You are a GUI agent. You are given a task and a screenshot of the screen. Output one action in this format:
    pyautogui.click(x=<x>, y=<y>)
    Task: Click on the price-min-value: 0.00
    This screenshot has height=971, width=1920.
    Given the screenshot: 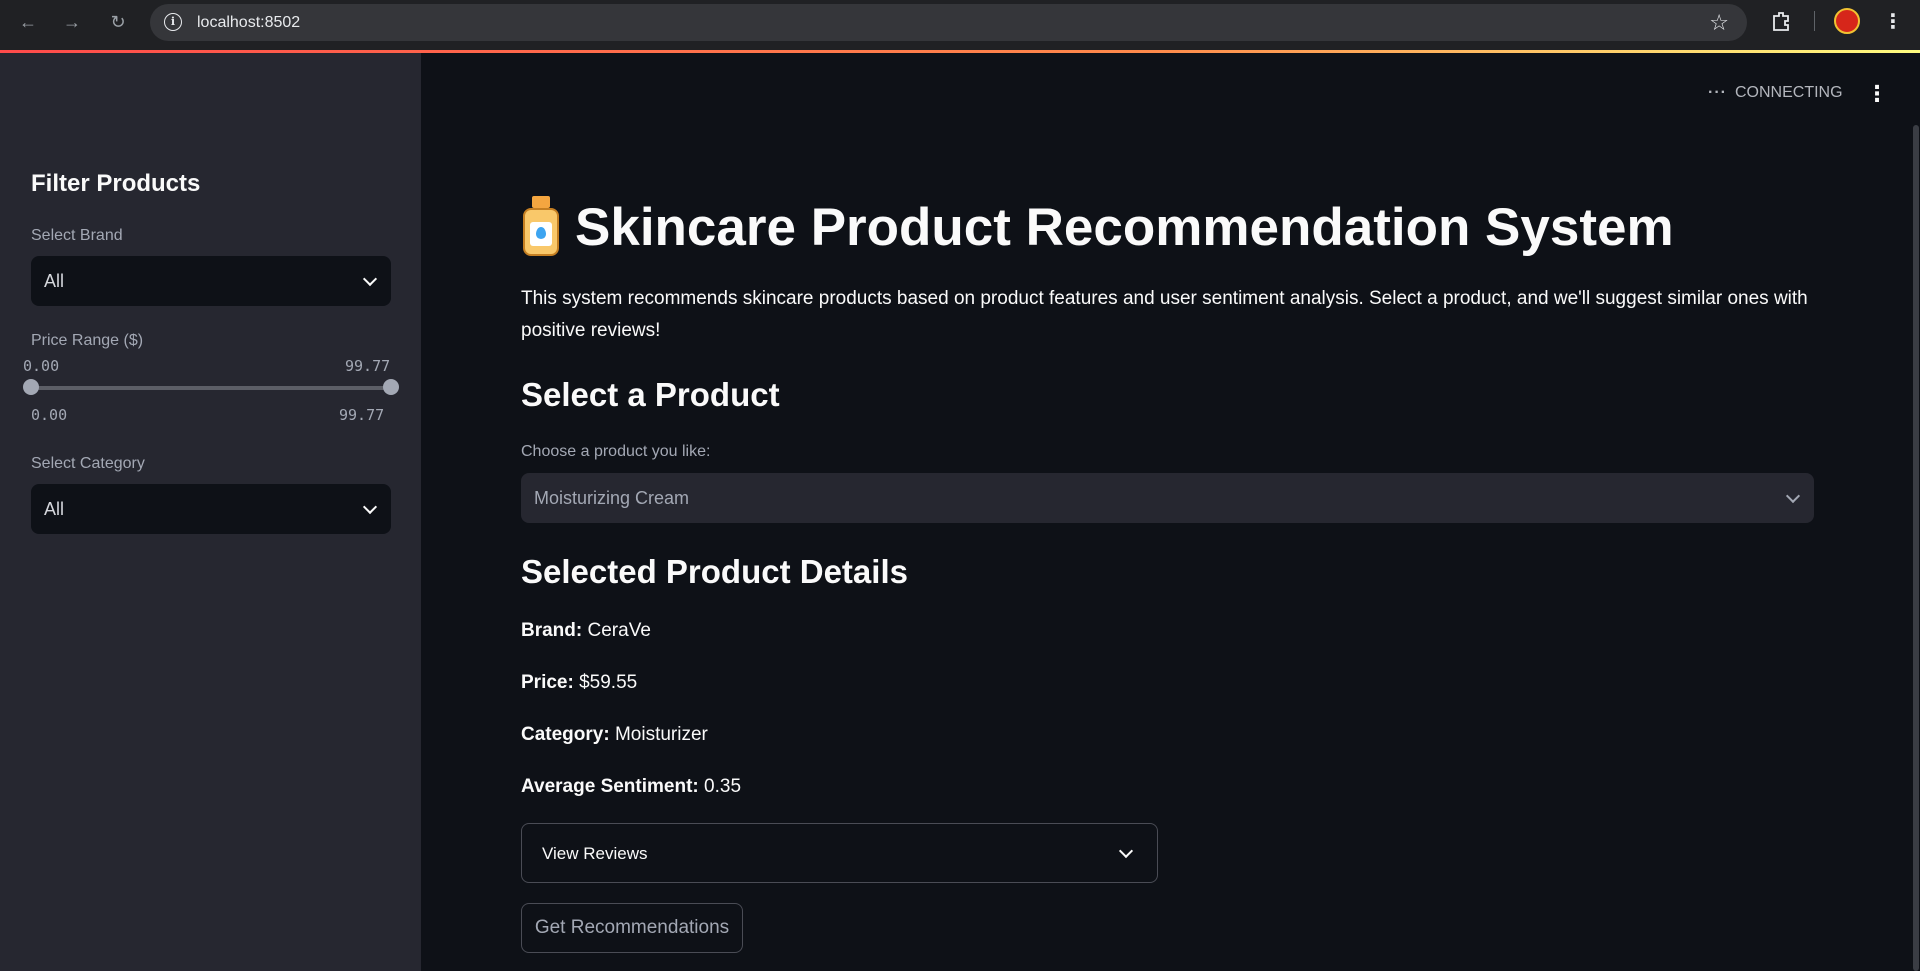 What is the action you would take?
    pyautogui.click(x=49, y=415)
    